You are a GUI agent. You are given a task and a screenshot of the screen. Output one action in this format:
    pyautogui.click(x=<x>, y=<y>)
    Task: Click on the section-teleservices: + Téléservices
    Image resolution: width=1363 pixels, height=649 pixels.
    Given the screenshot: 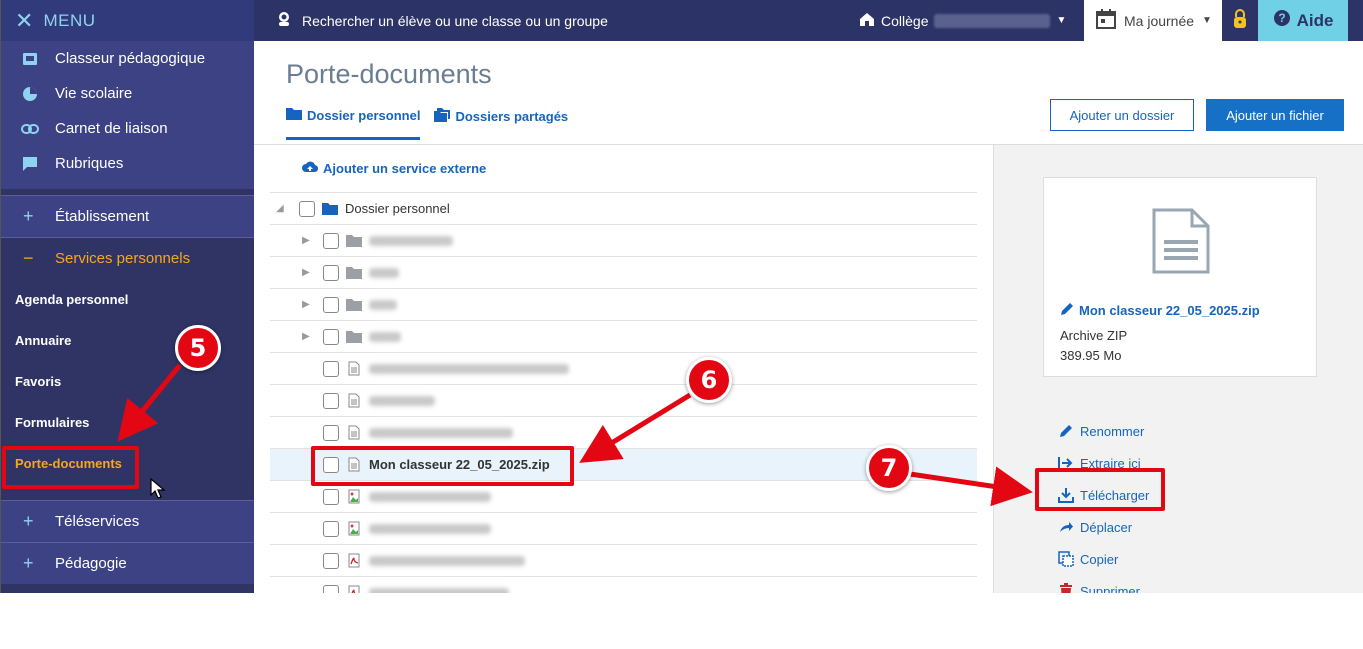 What is the action you would take?
    pyautogui.click(x=127, y=521)
    